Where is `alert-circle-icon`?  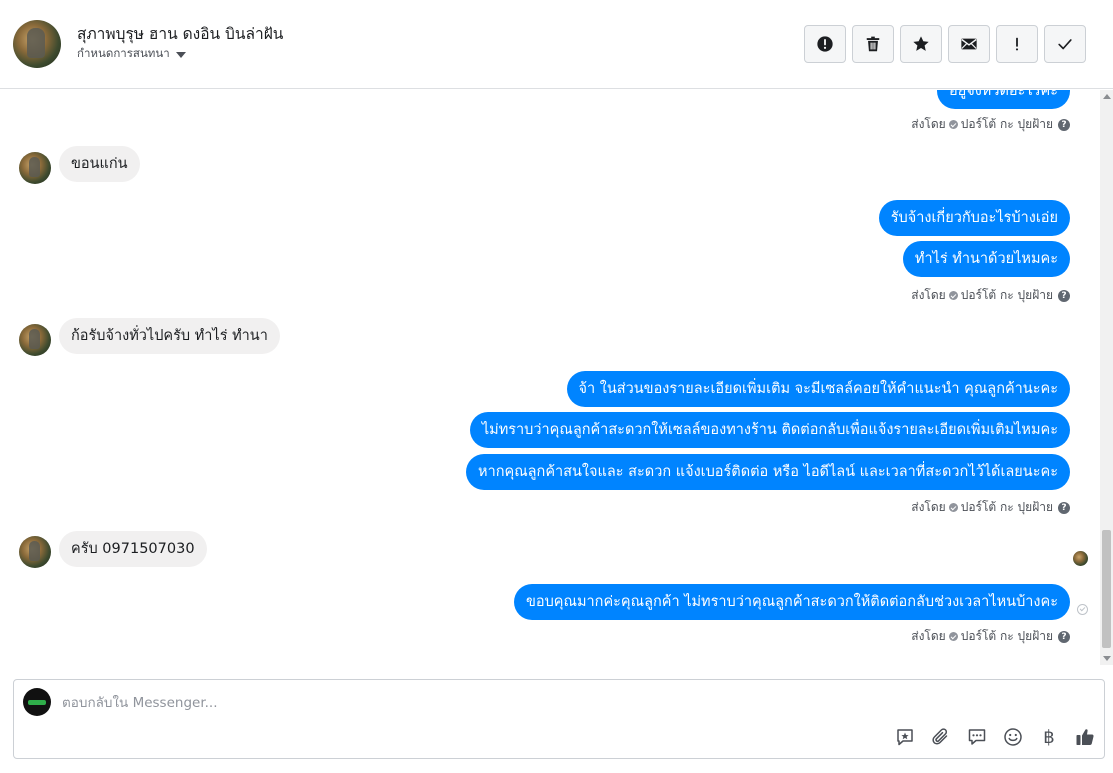 alert-circle-icon is located at coordinates (825, 44).